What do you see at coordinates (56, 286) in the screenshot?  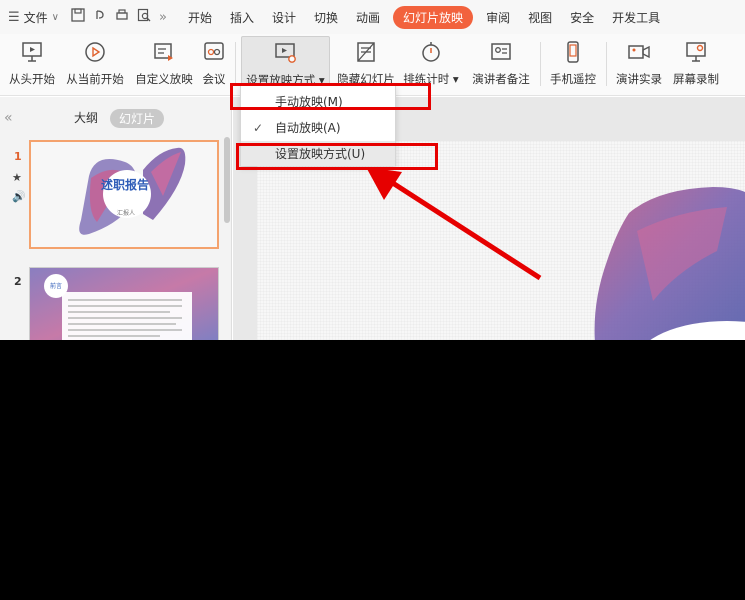 I see `slide-2-title: 前言` at bounding box center [56, 286].